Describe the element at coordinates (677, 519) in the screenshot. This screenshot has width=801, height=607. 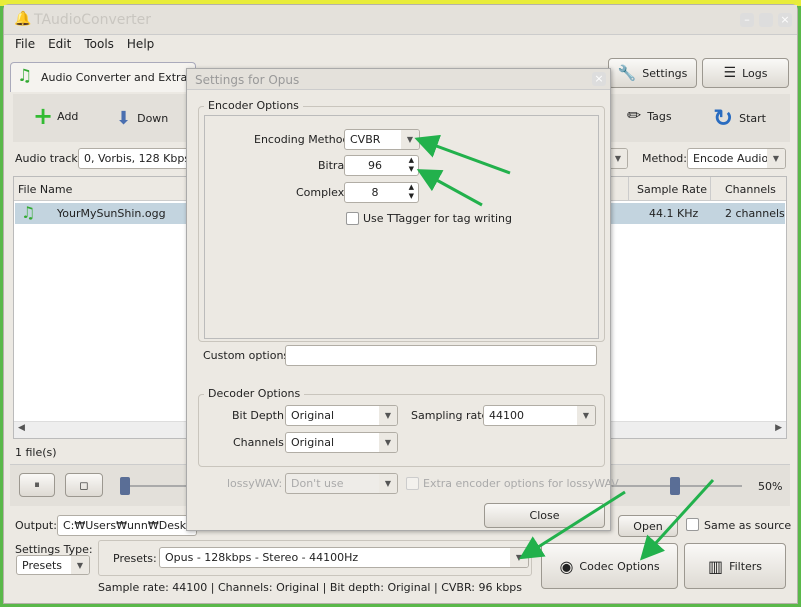
I see `arrow-to-codec-options` at that location.